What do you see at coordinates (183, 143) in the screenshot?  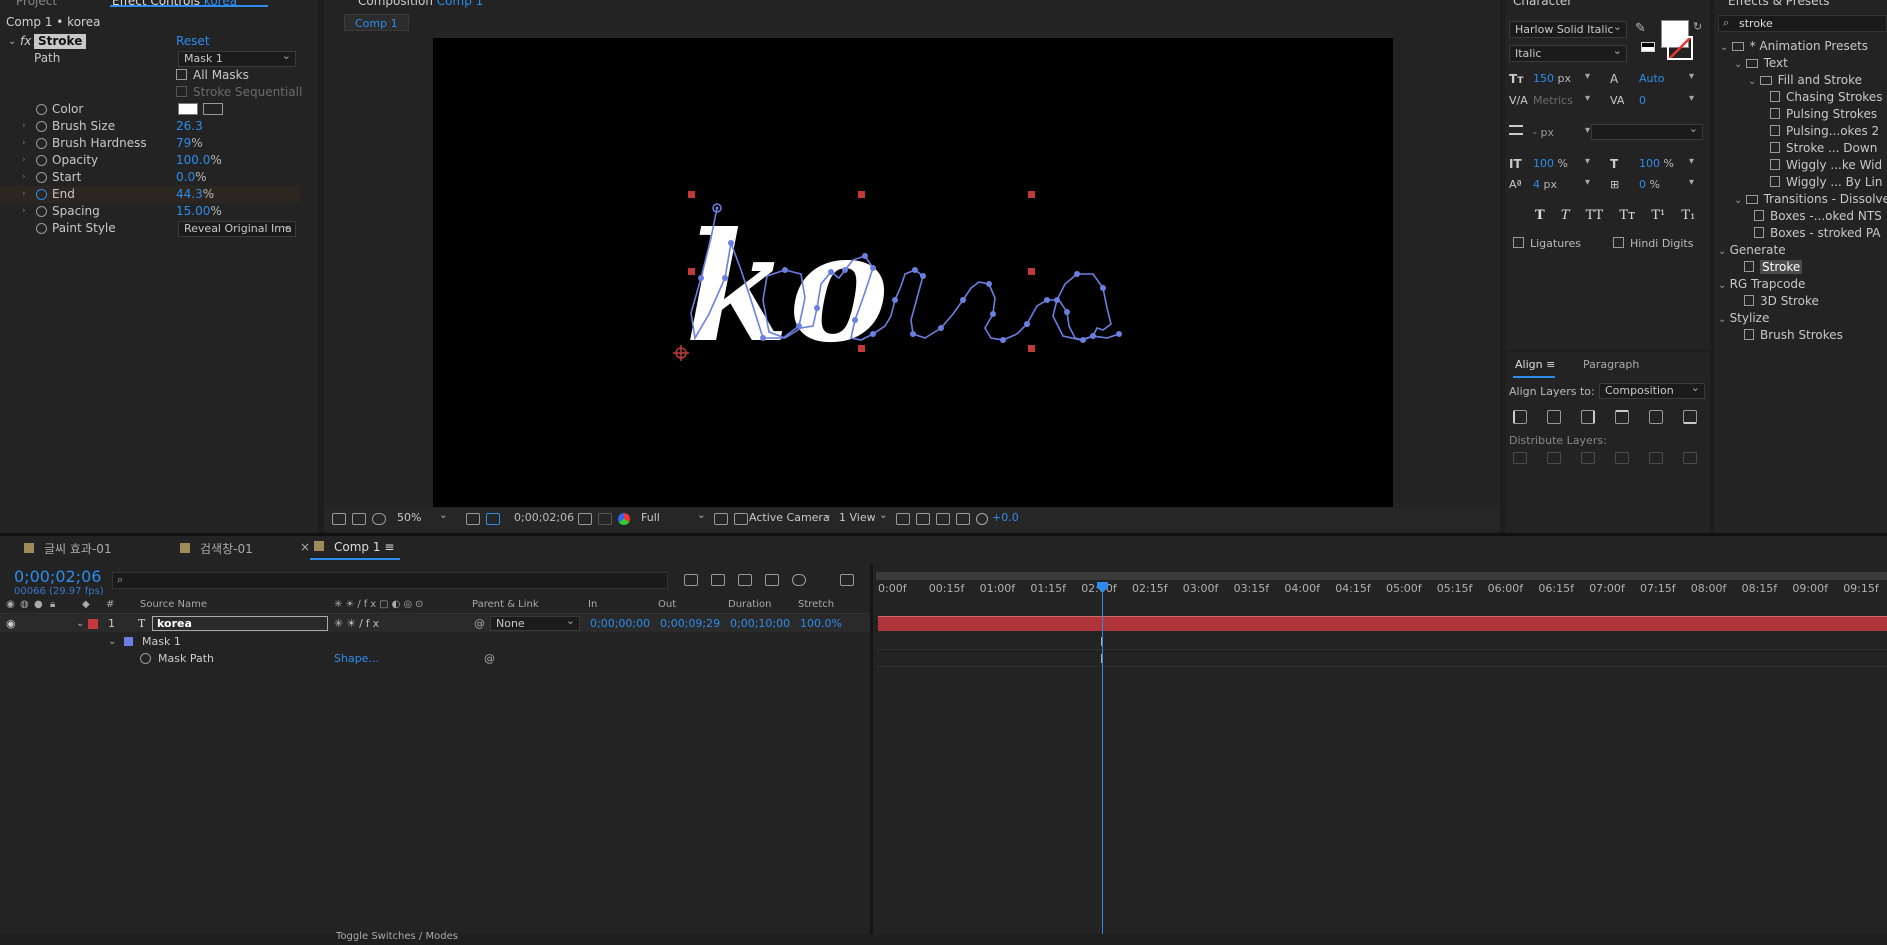 I see `param-value: 79` at bounding box center [183, 143].